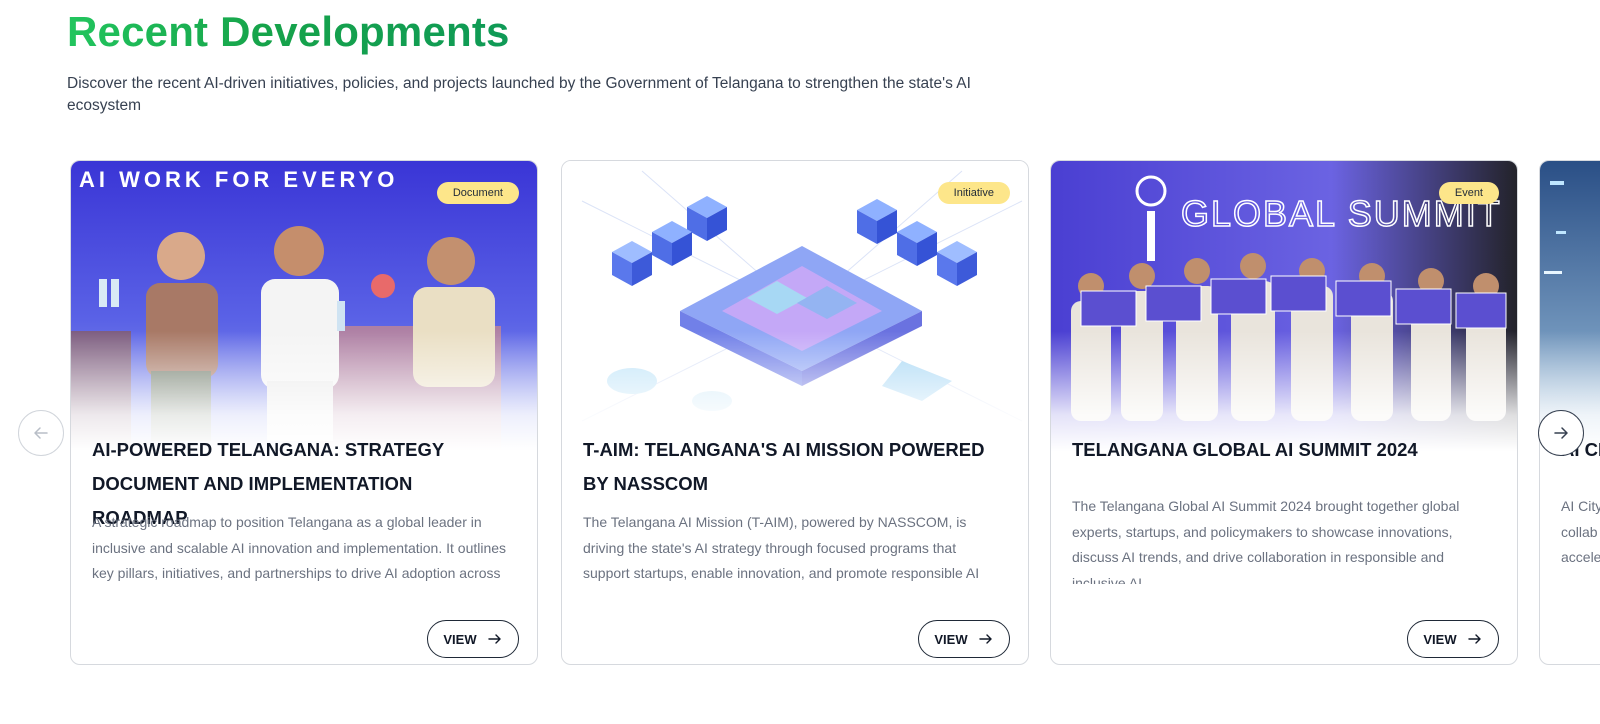  I want to click on card-1-image-text: AI WORK FOR EVERYO, so click(238, 179).